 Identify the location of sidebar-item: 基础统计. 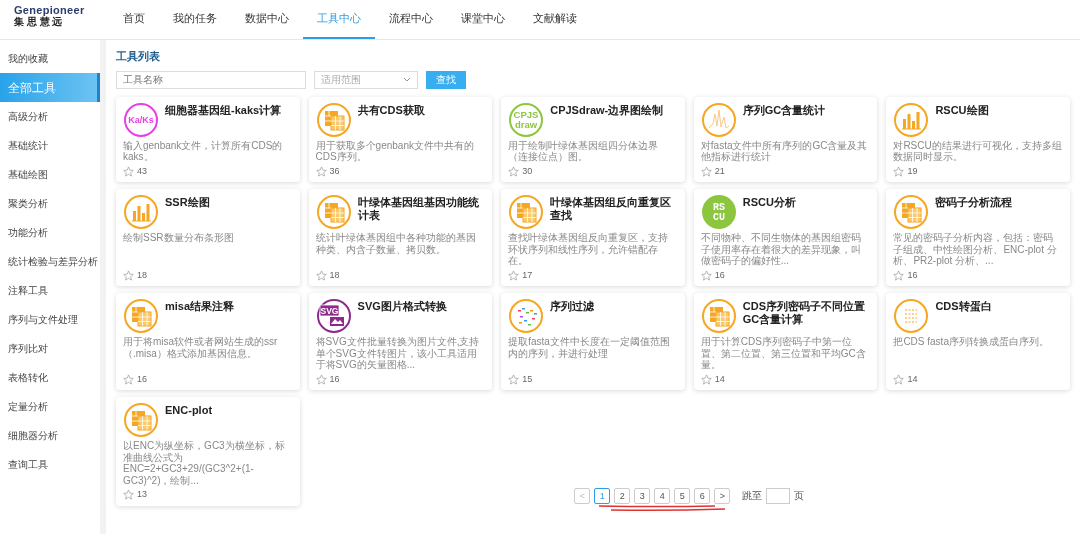
(50, 145).